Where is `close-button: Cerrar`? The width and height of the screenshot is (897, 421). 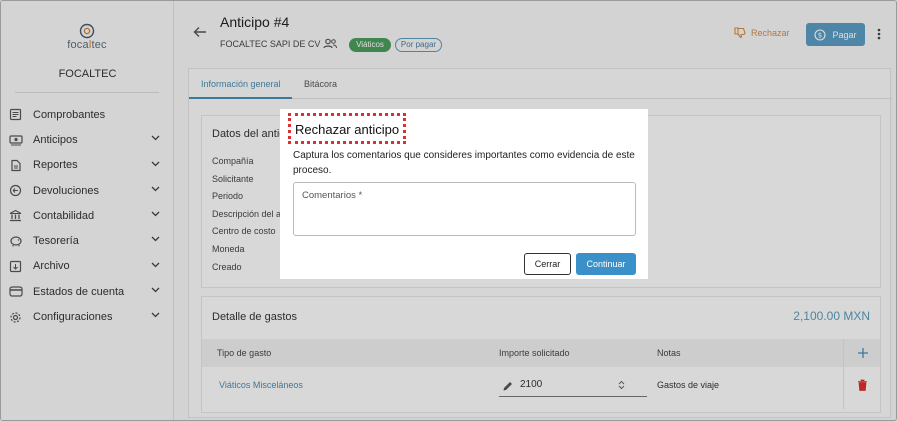
close-button: Cerrar is located at coordinates (547, 264).